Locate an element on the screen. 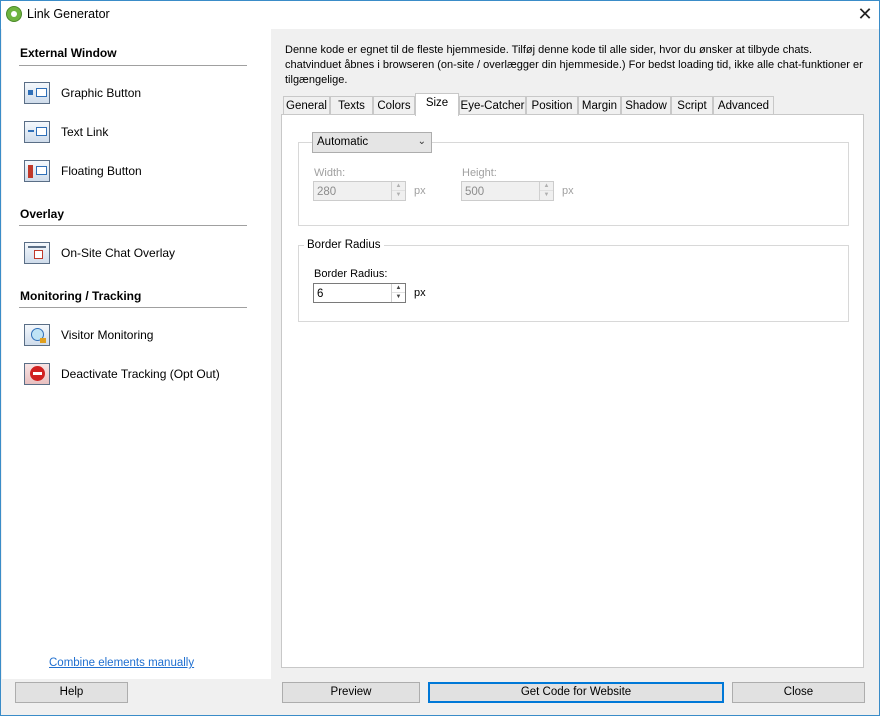 This screenshot has width=880, height=716. sidebar-item-floating-button: Floating Button is located at coordinates (139, 172).